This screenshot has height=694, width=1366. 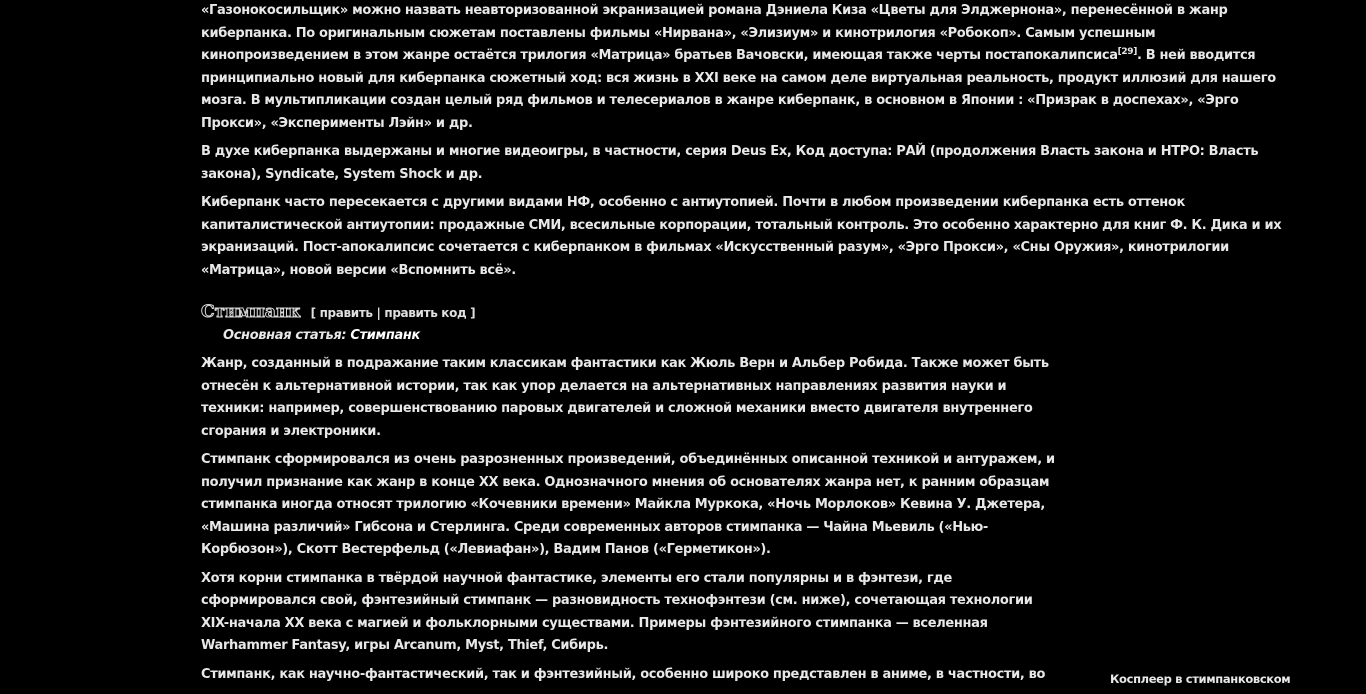 I want to click on main-article-link: Стимпанк, so click(x=385, y=335).